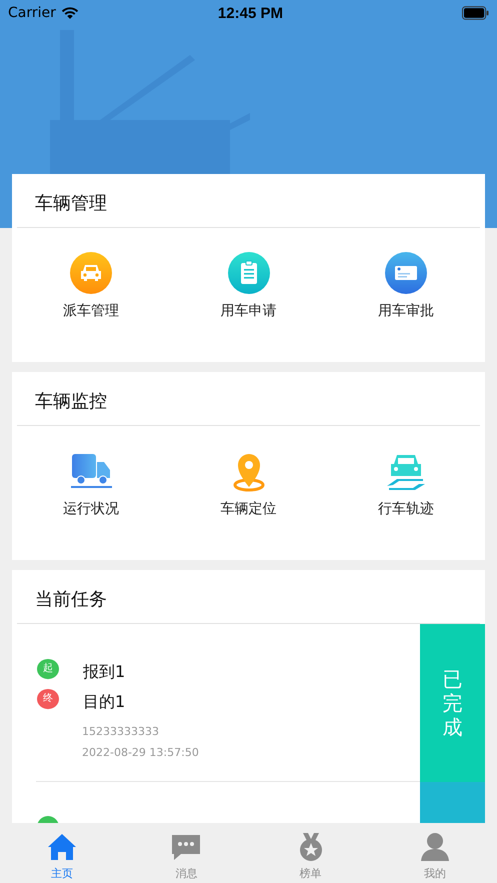 The height and width of the screenshot is (883, 497). I want to click on start-location: 报到1, so click(104, 672).